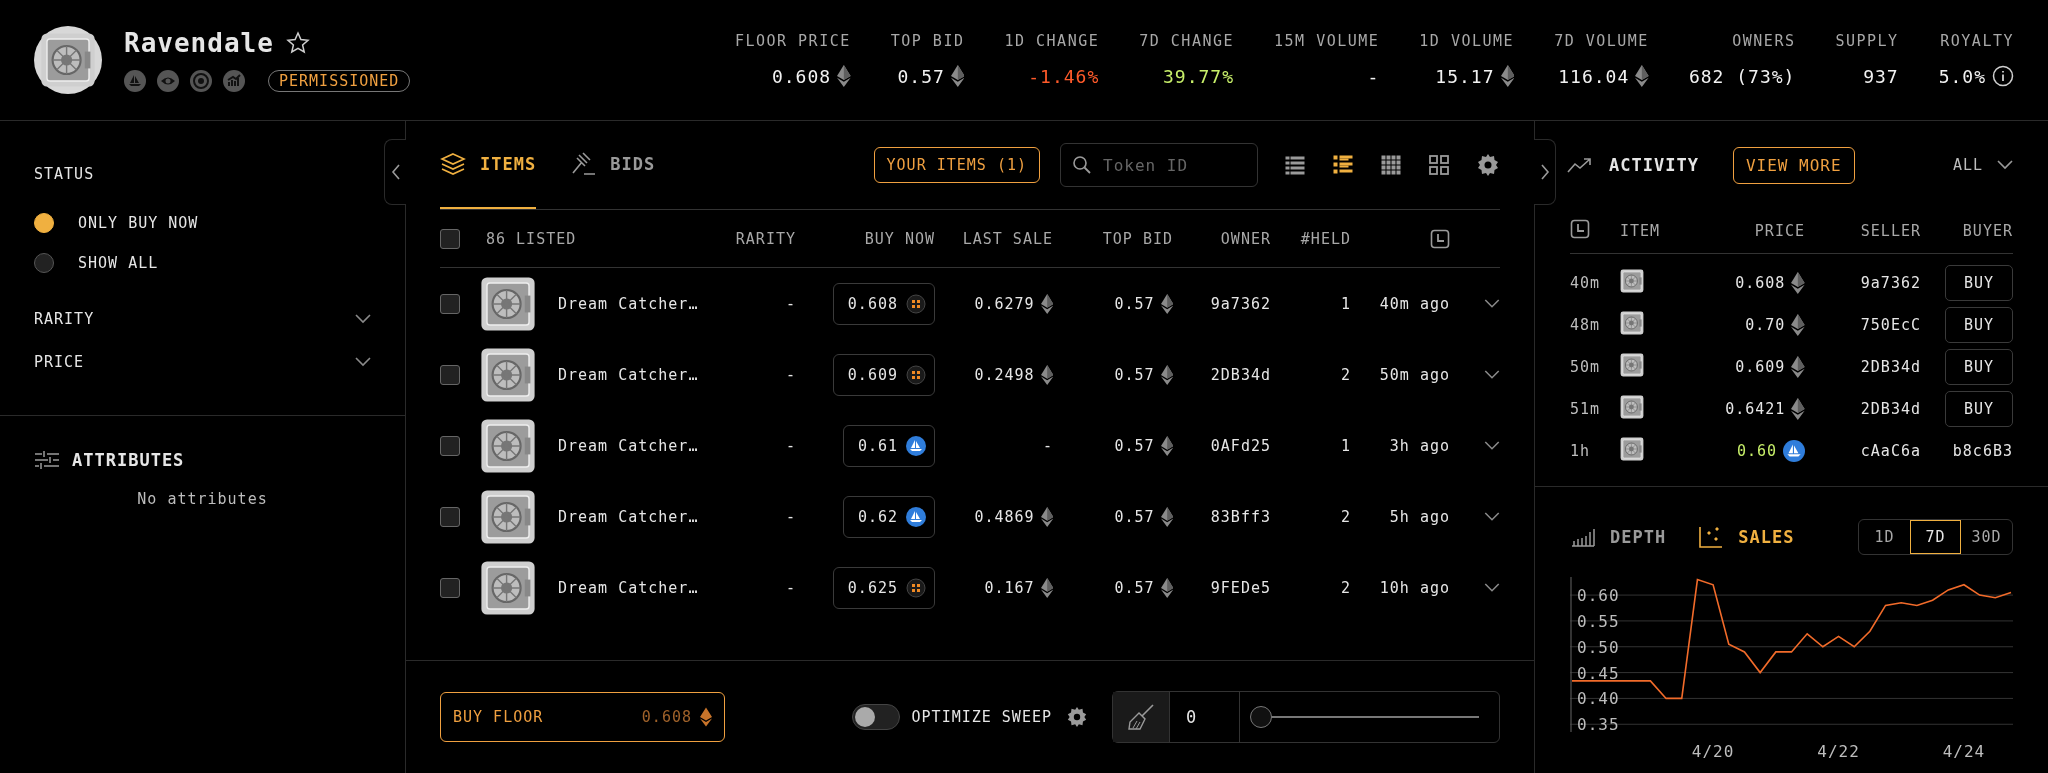 The height and width of the screenshot is (773, 2048). I want to click on chart-icon, so click(234, 81).